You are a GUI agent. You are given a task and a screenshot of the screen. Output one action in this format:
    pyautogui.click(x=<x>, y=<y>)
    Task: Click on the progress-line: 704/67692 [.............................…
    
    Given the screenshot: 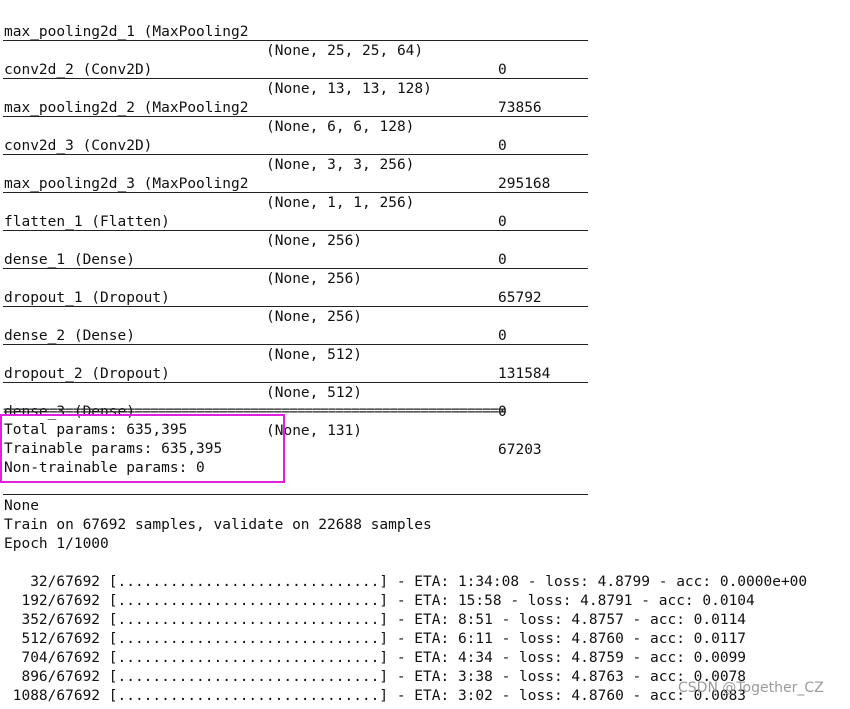 What is the action you would take?
    pyautogui.click(x=375, y=658)
    